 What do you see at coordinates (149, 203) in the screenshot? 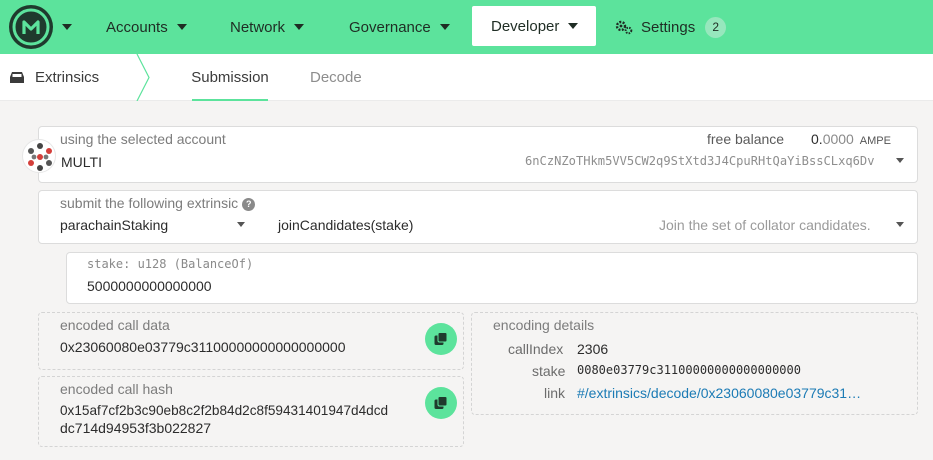
I see `extrinsic-label-text: submit the following extrinsic` at bounding box center [149, 203].